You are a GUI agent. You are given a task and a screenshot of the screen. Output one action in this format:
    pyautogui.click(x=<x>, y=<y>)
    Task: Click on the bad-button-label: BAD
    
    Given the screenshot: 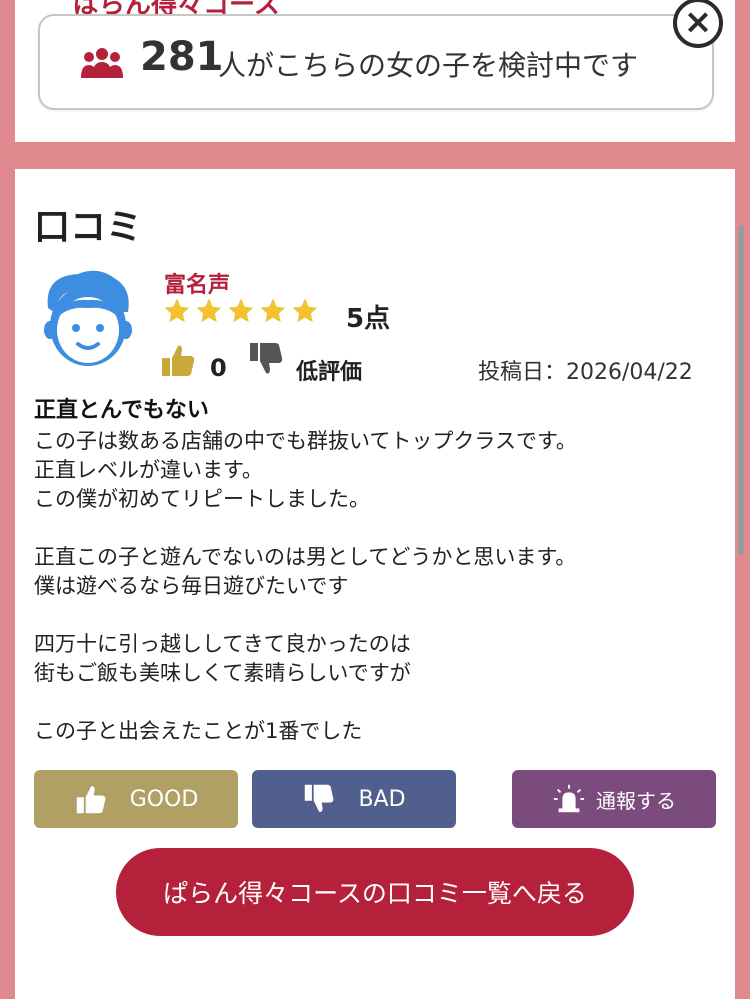 What is the action you would take?
    pyautogui.click(x=382, y=799)
    